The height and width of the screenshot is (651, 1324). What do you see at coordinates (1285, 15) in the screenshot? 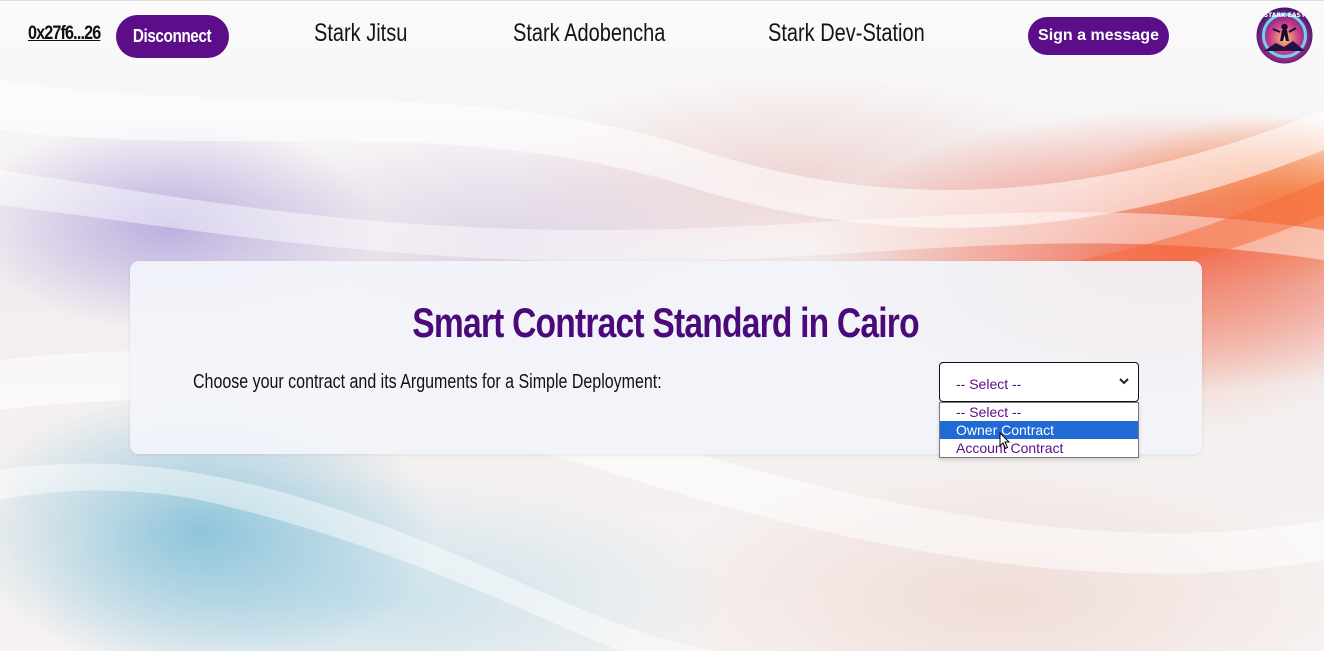
I see `svg-text: STARK EASY` at bounding box center [1285, 15].